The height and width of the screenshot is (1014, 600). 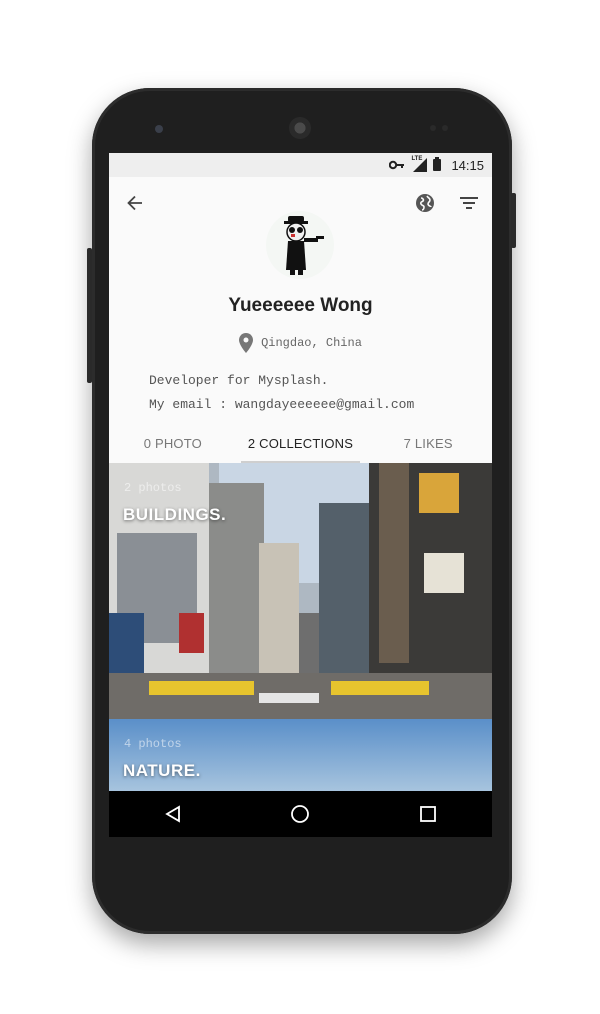 What do you see at coordinates (173, 443) in the screenshot?
I see `tab-photos: 0 PHOTO` at bounding box center [173, 443].